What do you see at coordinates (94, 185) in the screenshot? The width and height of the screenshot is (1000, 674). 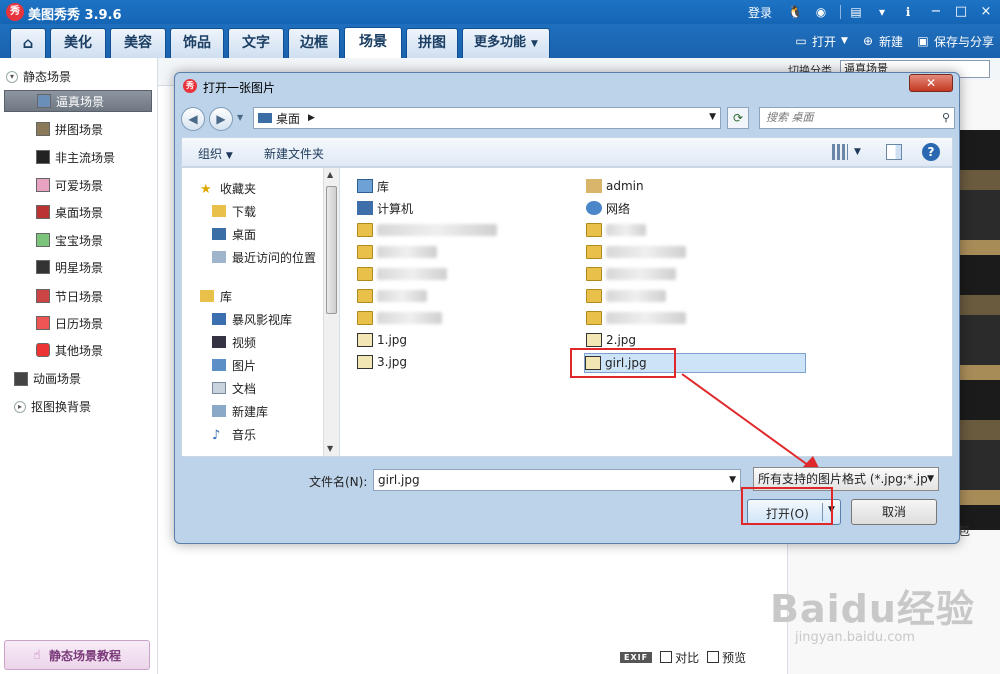 I see `sidebar-item-cute: 可爱场景` at bounding box center [94, 185].